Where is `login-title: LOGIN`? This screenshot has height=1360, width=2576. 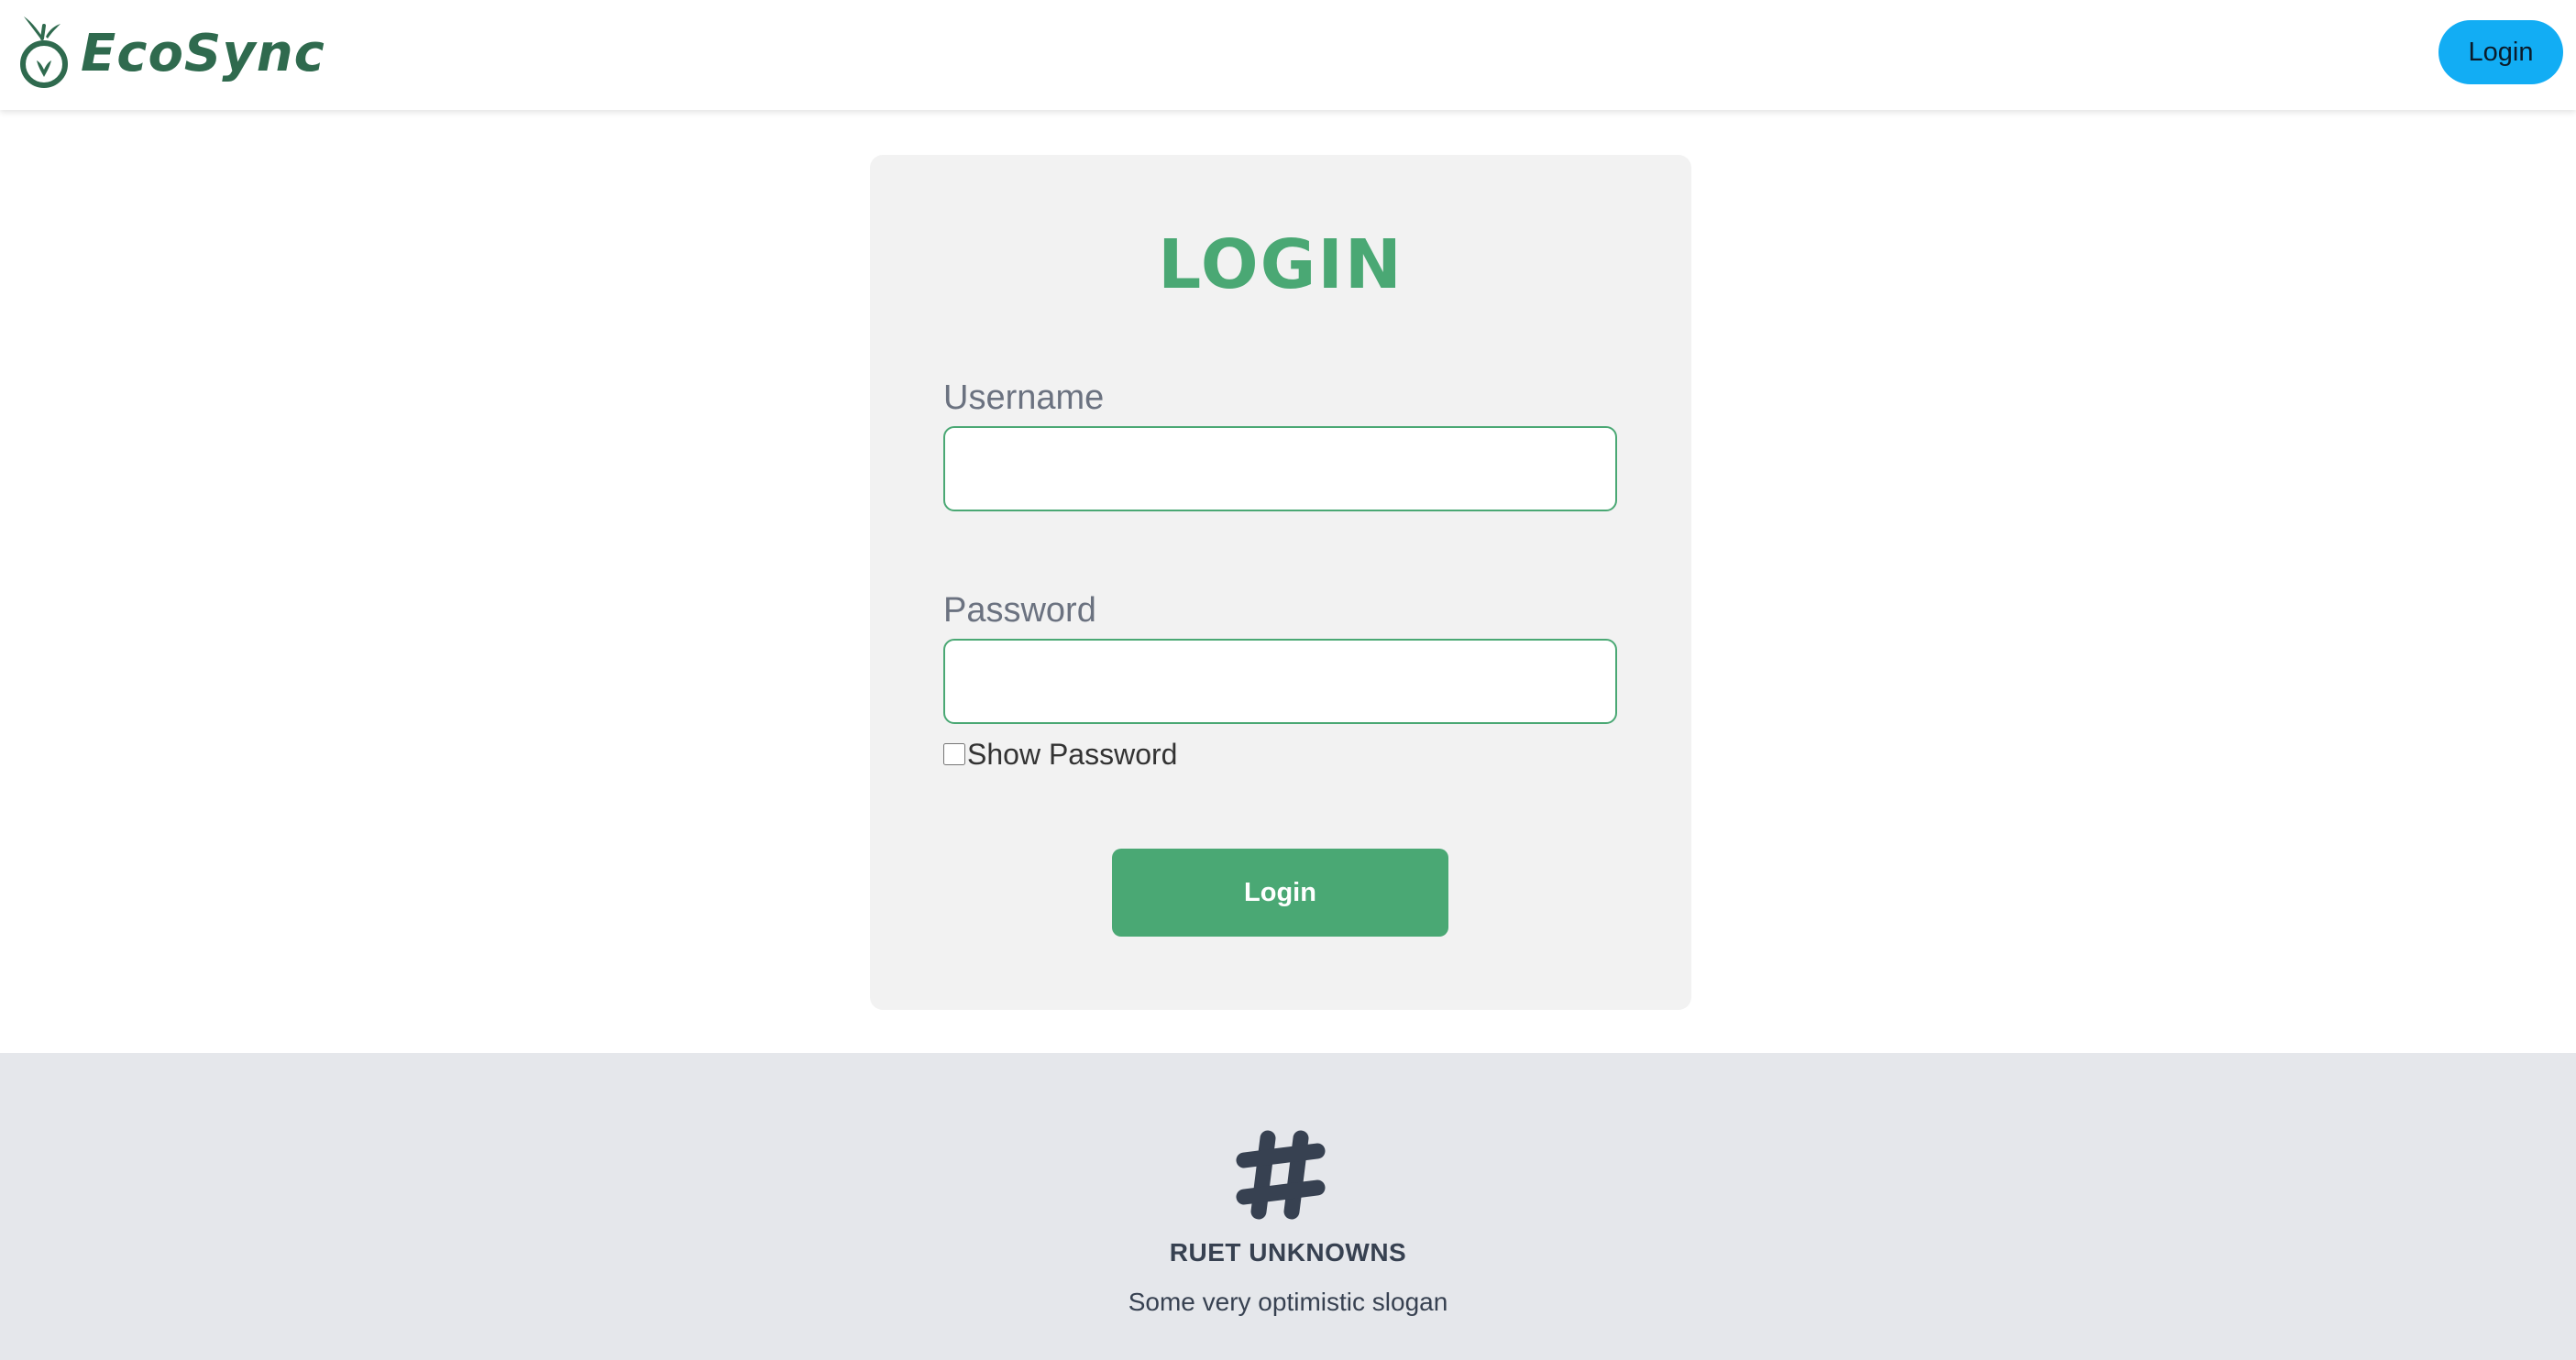
login-title: LOGIN is located at coordinates (1281, 264).